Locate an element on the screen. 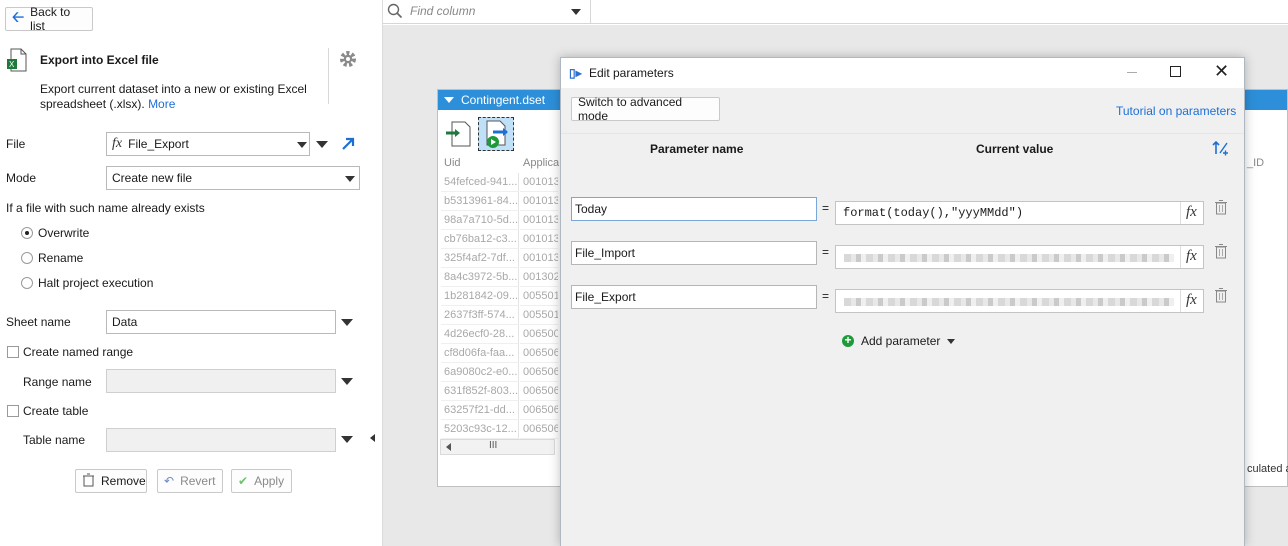 The width and height of the screenshot is (1288, 546). table-name-input is located at coordinates (221, 440).